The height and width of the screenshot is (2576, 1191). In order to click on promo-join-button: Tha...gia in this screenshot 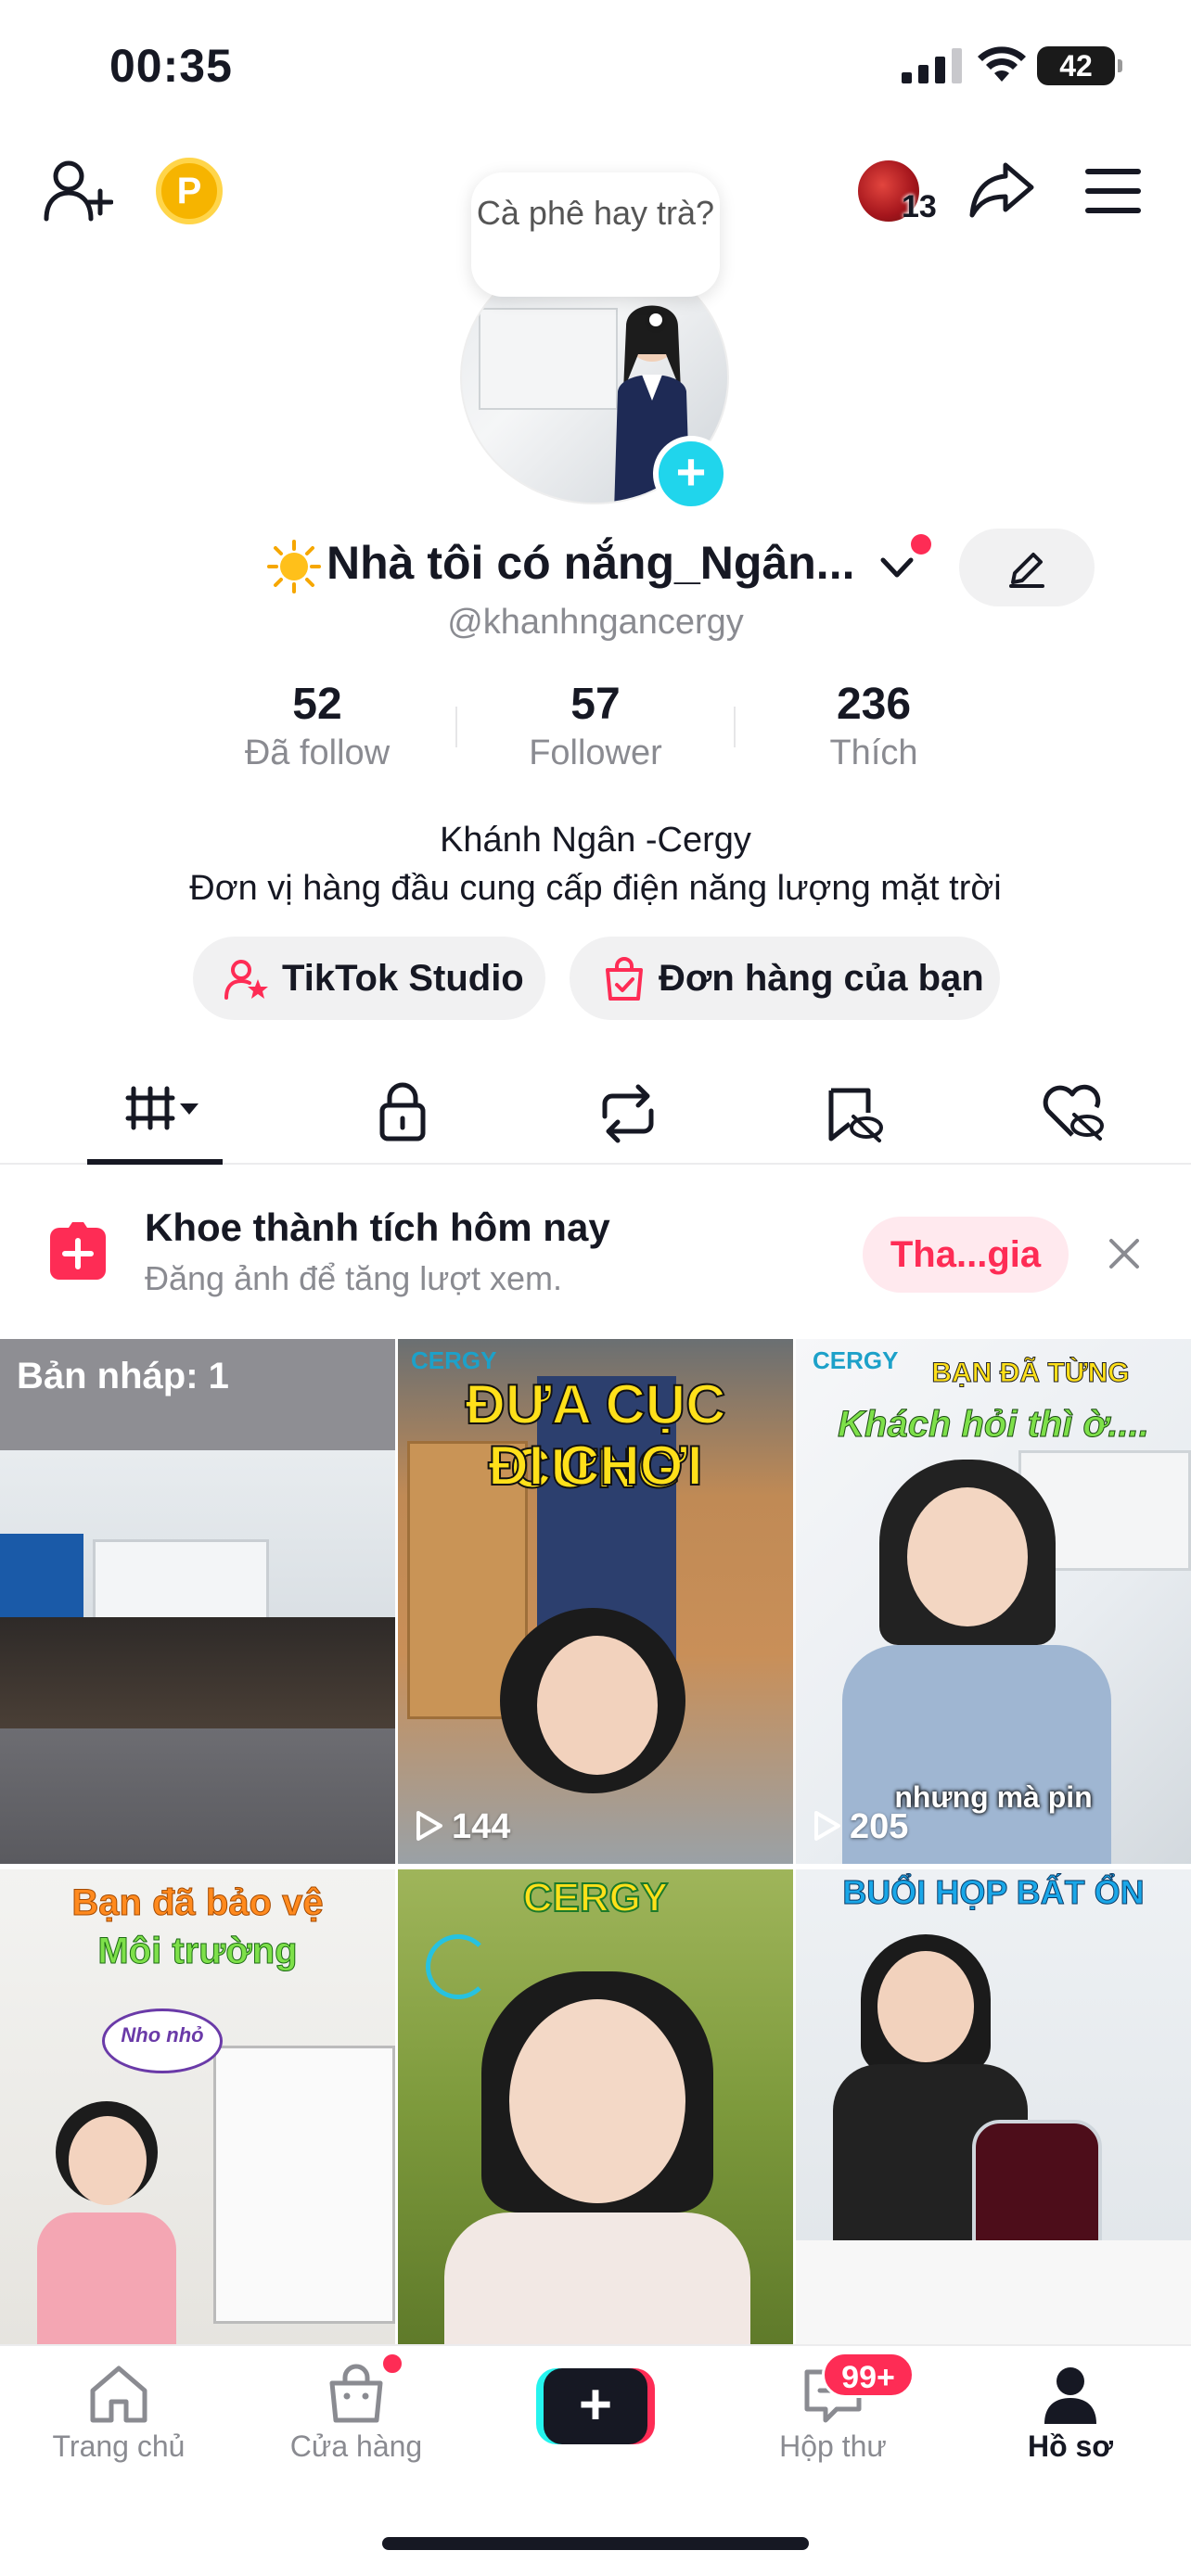, I will do `click(966, 1255)`.